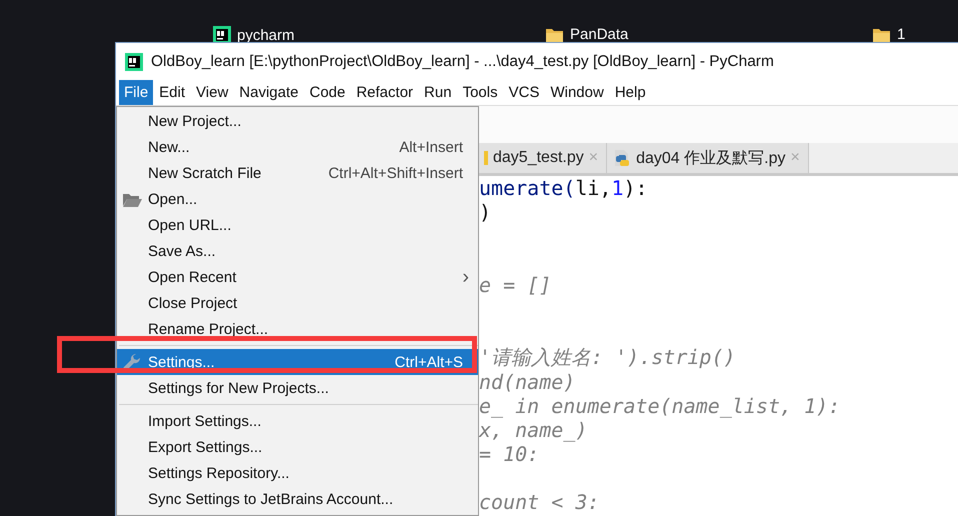 The image size is (958, 516). I want to click on desktop-icon-label: PanData, so click(599, 34).